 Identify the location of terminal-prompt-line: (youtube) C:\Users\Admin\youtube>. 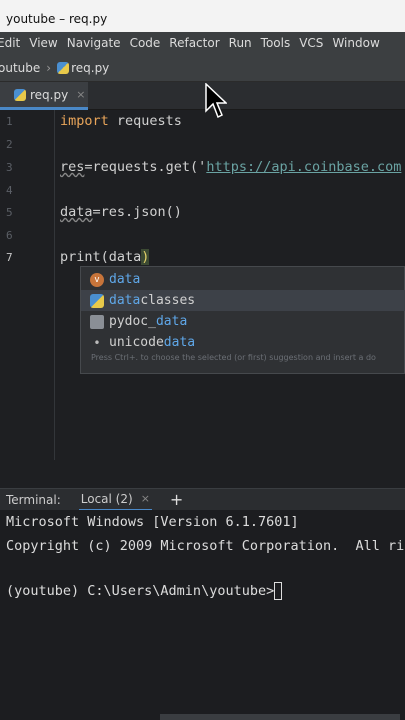
(144, 591).